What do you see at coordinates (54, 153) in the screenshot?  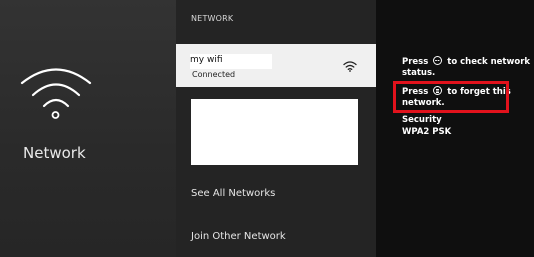 I see `page-title: Network` at bounding box center [54, 153].